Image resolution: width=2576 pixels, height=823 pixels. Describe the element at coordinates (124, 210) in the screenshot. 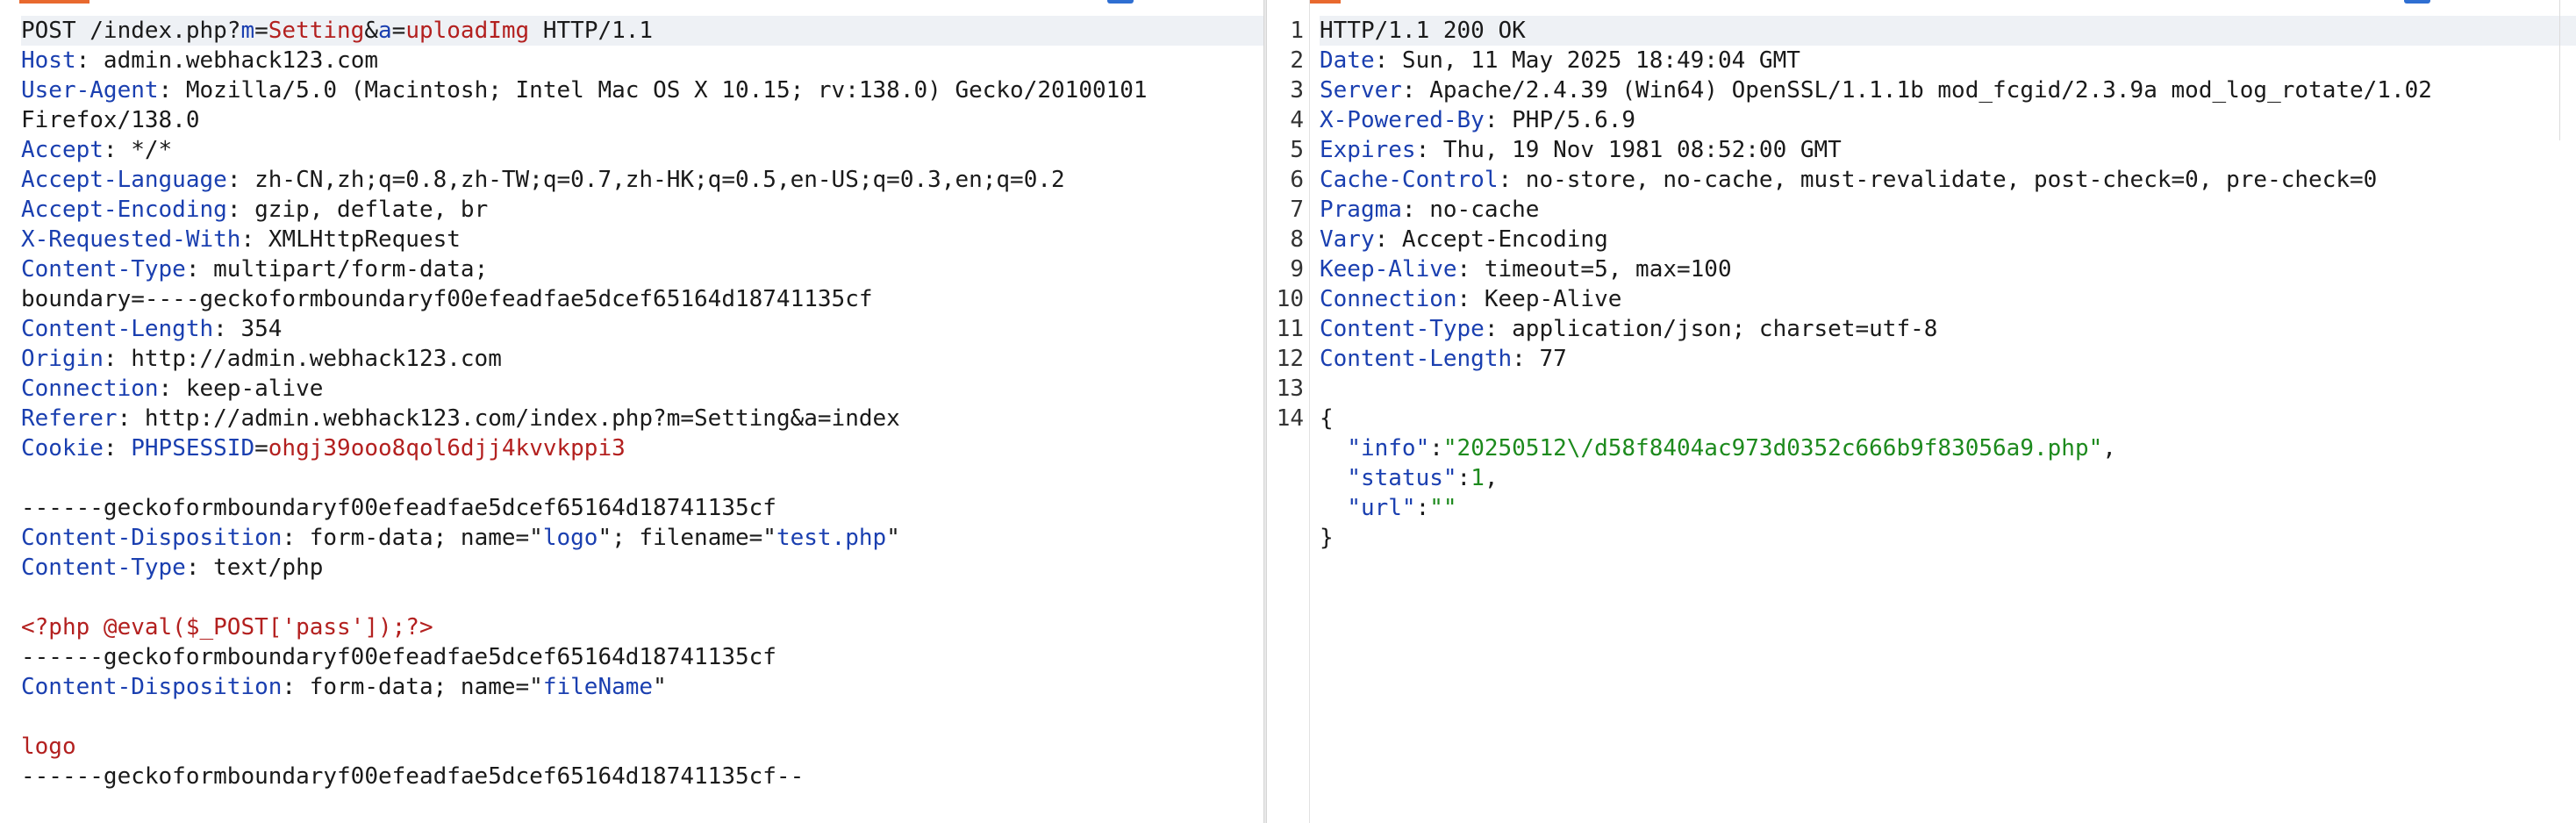

I see `request-token: Accept-Encoding` at that location.